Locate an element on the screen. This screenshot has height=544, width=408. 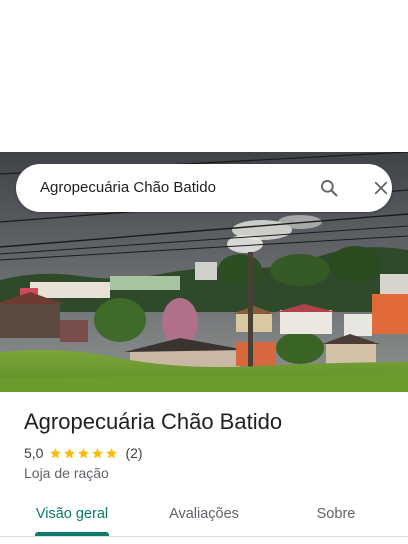
tabs-divider is located at coordinates (204, 536).